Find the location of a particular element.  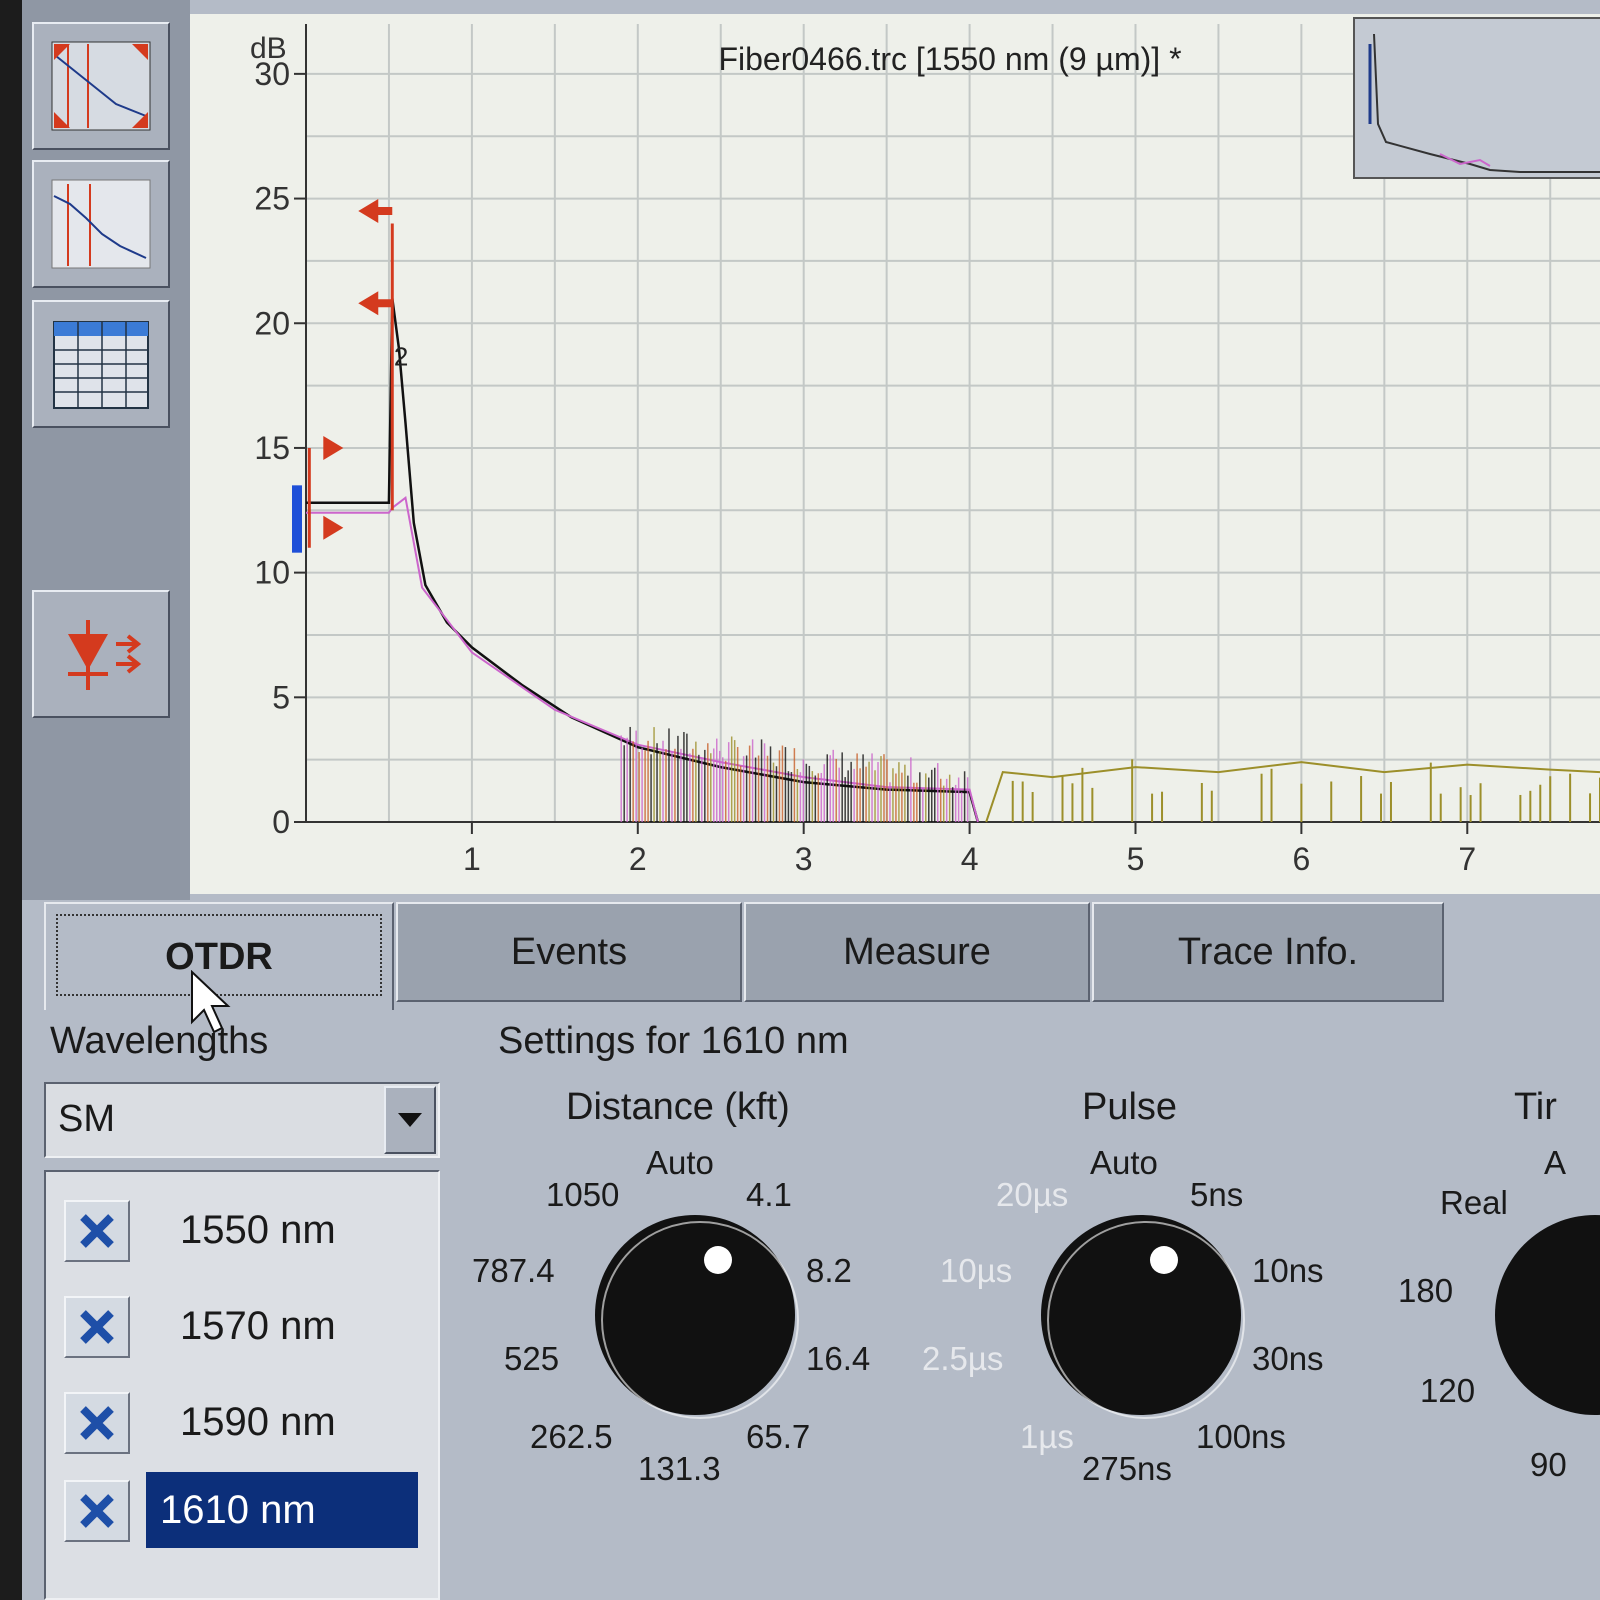

tab-bar: OTDR Events Measure Trace Info. is located at coordinates (822, 956).